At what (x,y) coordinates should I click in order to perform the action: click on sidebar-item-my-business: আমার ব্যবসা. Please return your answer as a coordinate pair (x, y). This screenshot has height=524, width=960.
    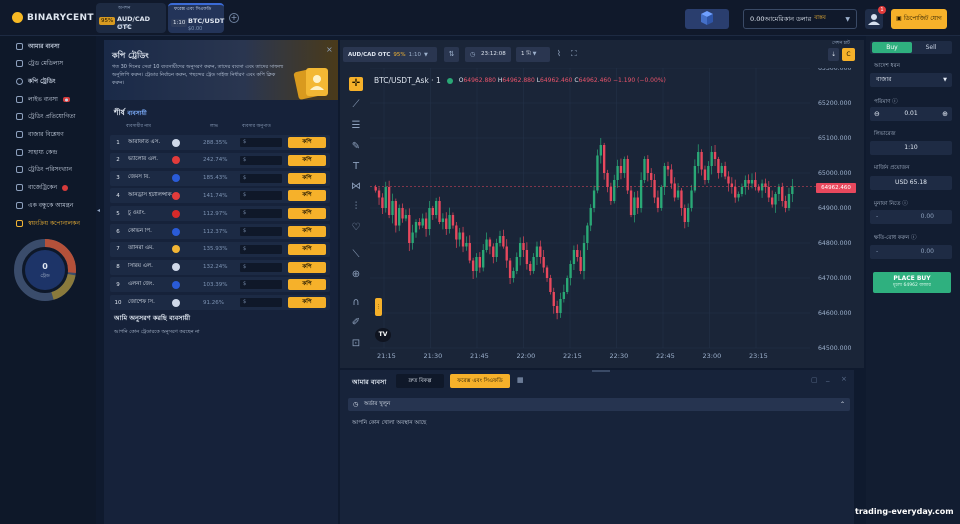
    Looking at the image, I should click on (38, 46).